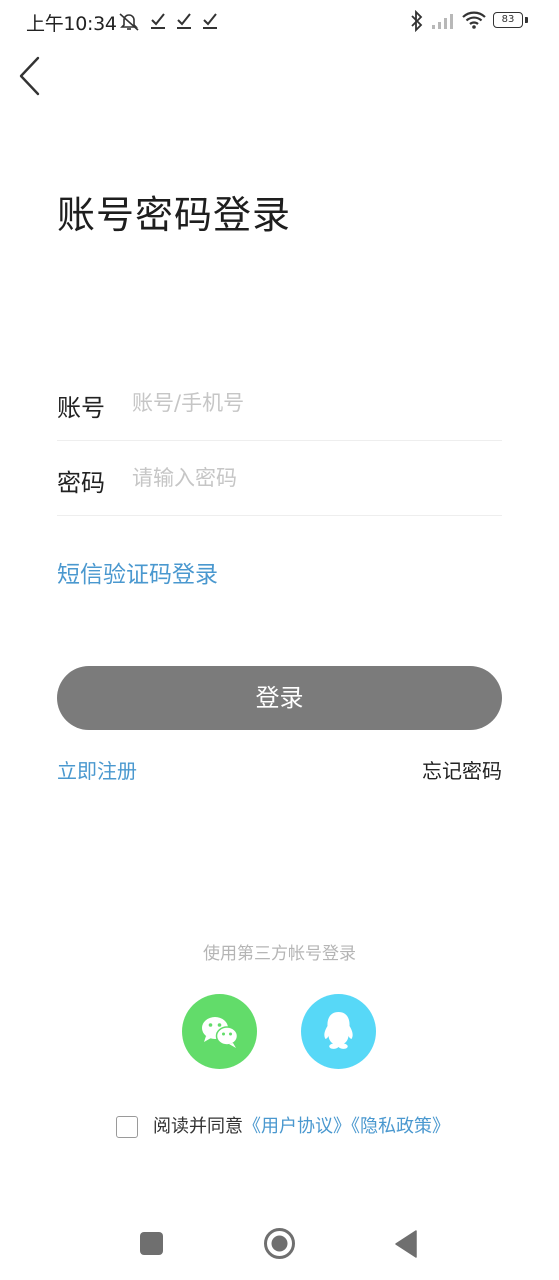 The width and height of the screenshot is (559, 1280). What do you see at coordinates (474, 20) in the screenshot?
I see `wifi-icon` at bounding box center [474, 20].